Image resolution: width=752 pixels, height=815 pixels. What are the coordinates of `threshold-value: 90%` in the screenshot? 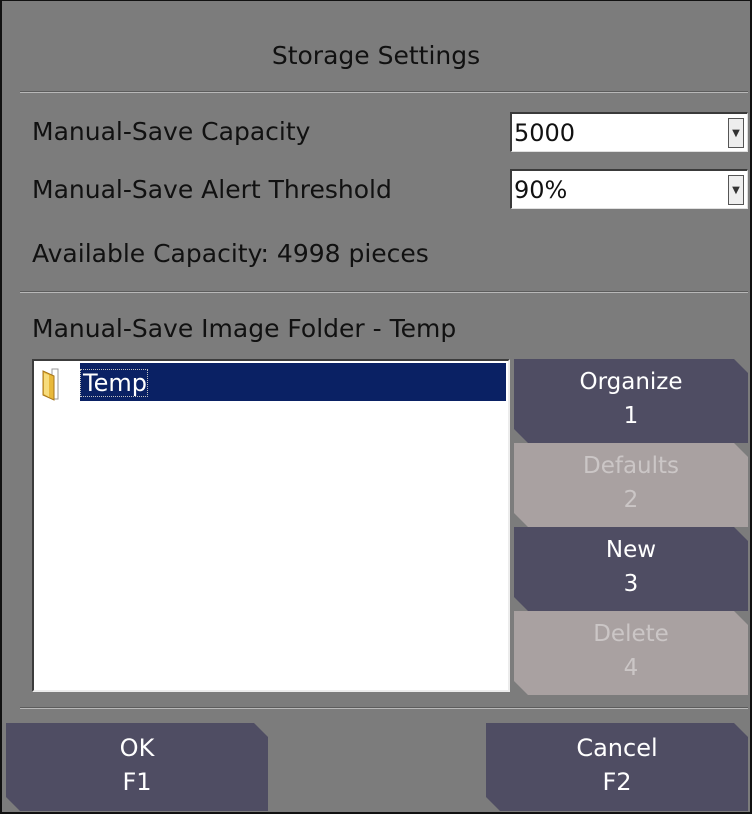 It's located at (541, 190).